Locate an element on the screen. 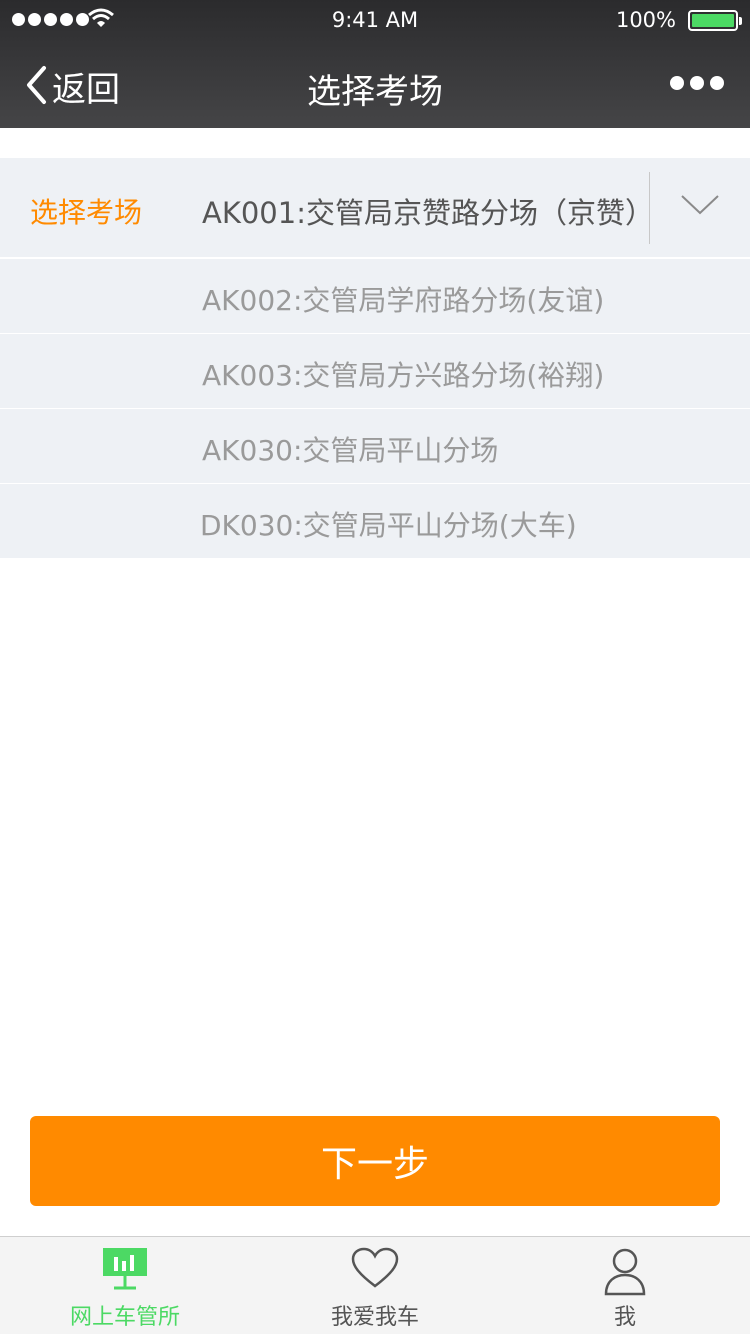 The image size is (750, 1334). tab-my-car: 我爱我车 is located at coordinates (375, 1285).